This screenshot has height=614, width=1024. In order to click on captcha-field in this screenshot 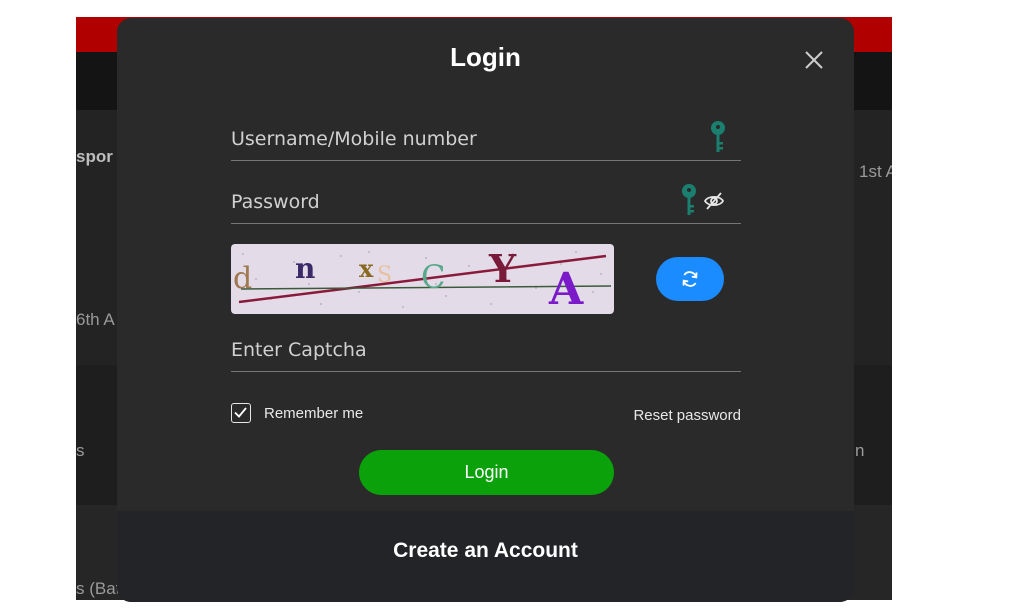, I will do `click(486, 351)`.